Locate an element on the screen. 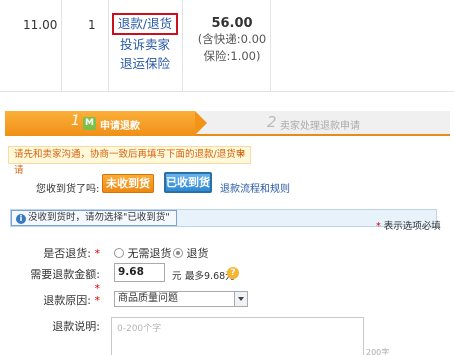 The width and height of the screenshot is (454, 355). insurance-note: 保险:1.00) is located at coordinates (232, 56).